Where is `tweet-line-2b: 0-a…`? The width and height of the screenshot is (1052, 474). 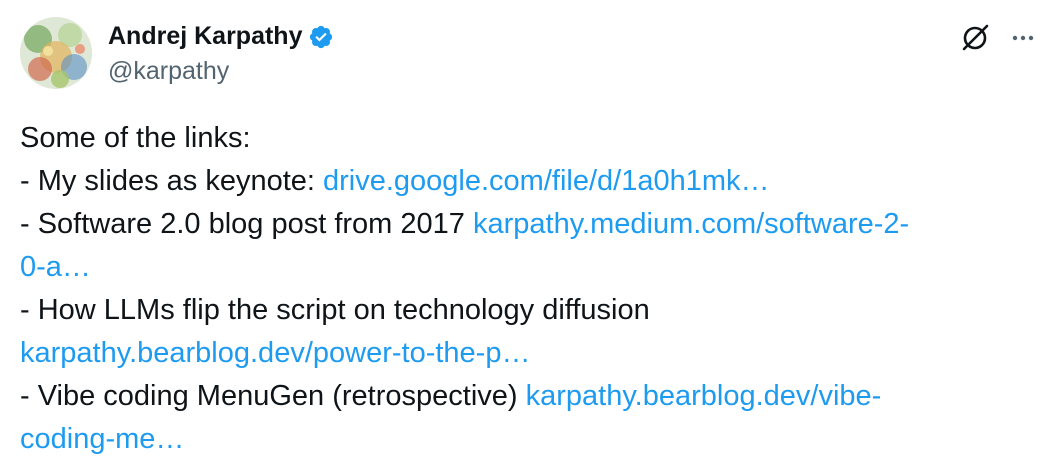
tweet-line-2b: 0-a… is located at coordinates (526, 267).